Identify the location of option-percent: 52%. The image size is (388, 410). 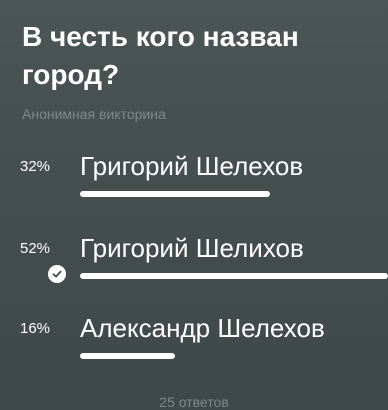
(35, 248).